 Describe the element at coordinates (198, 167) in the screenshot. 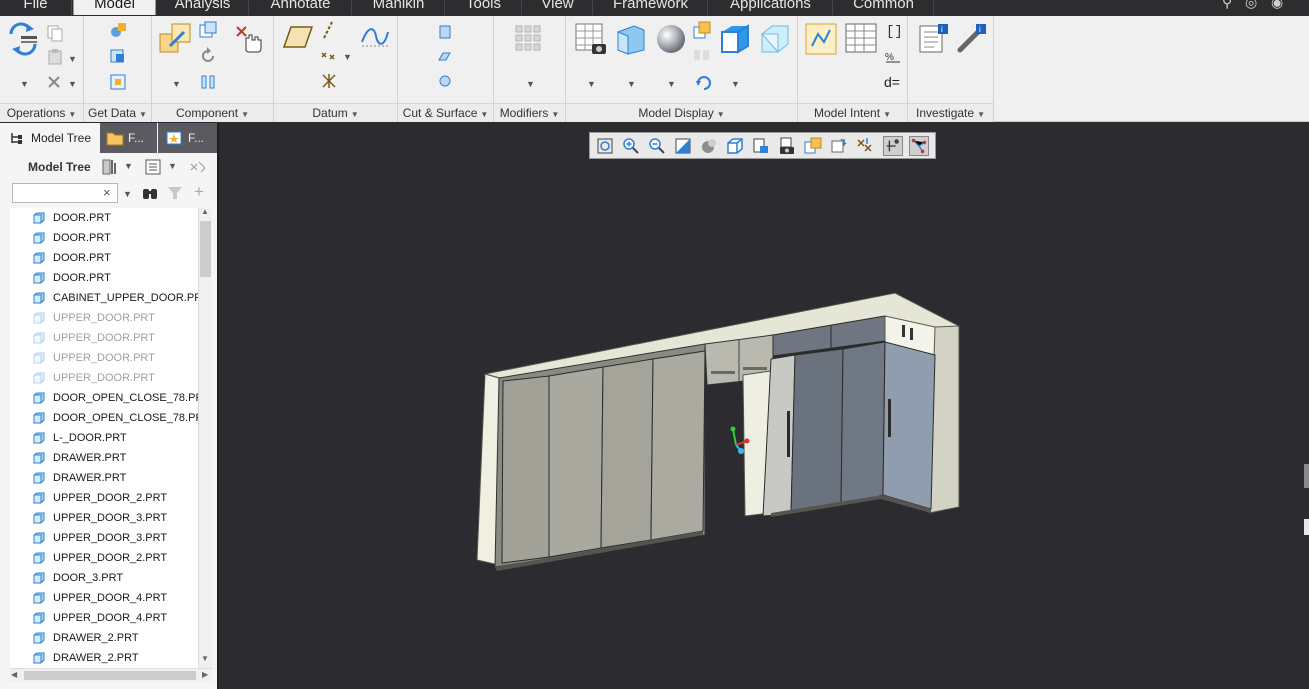

I see `filter-settings-icon` at that location.